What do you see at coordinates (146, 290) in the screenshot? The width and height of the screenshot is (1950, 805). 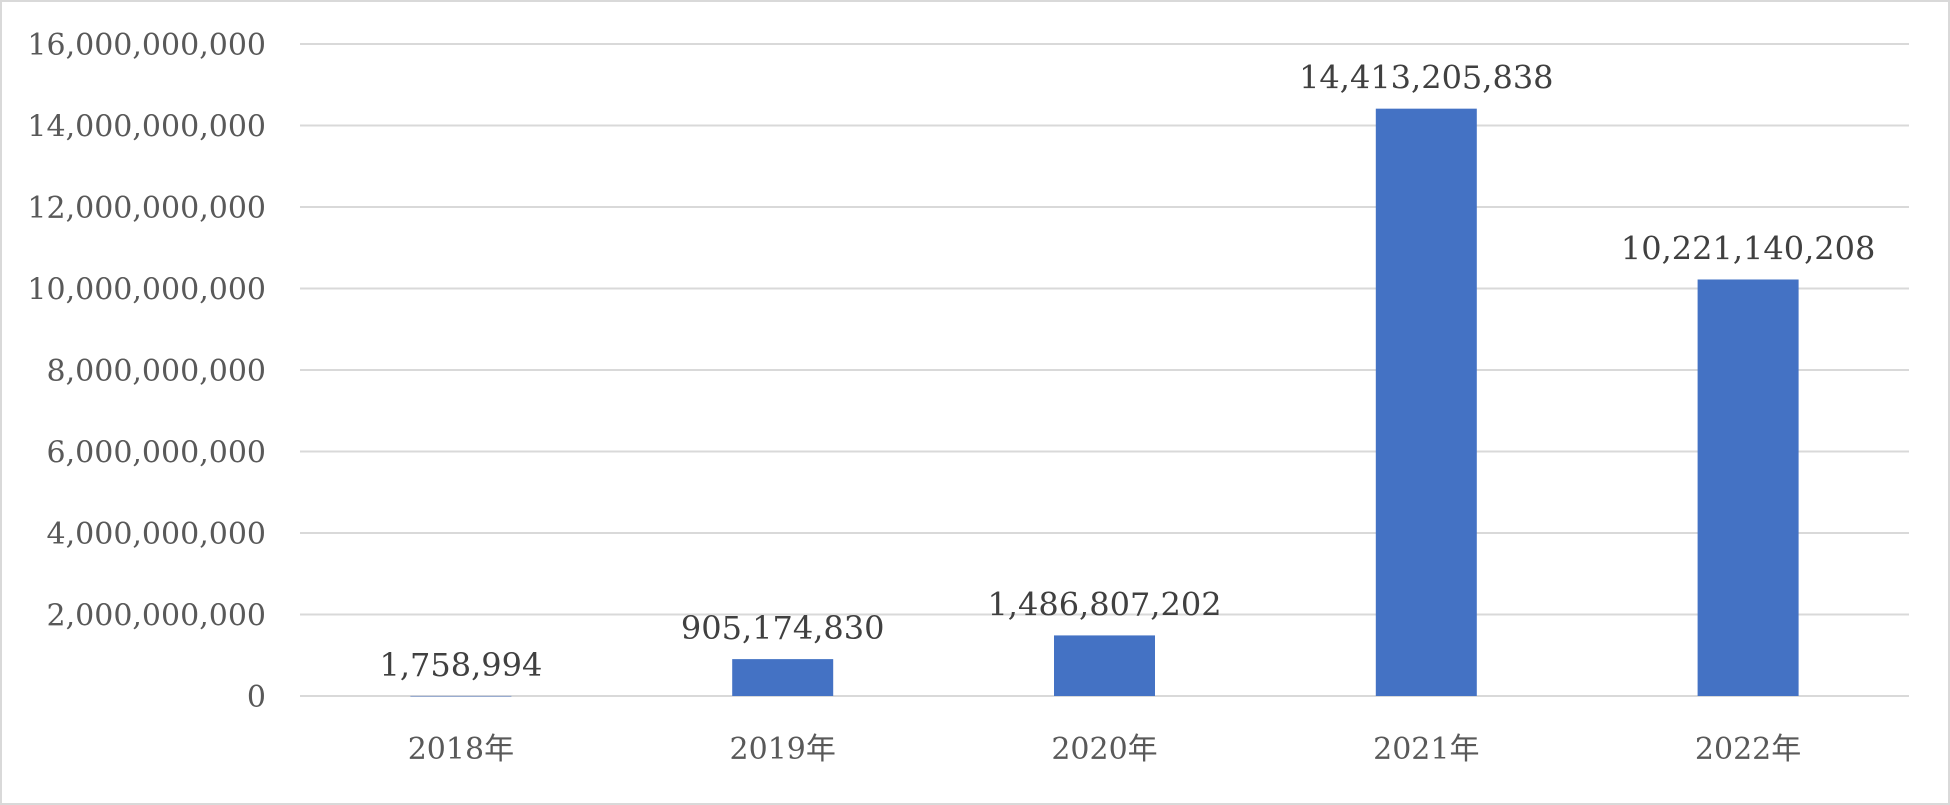 I see `y-tick-label: 10,000,000,000` at bounding box center [146, 290].